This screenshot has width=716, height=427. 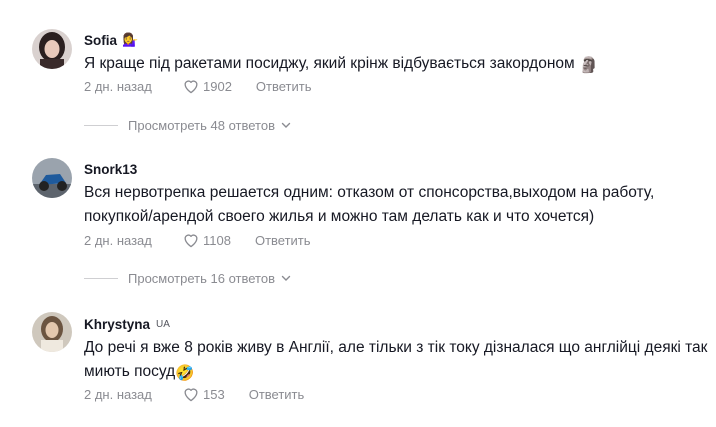 I want to click on like-button: 1108, so click(x=206, y=240).